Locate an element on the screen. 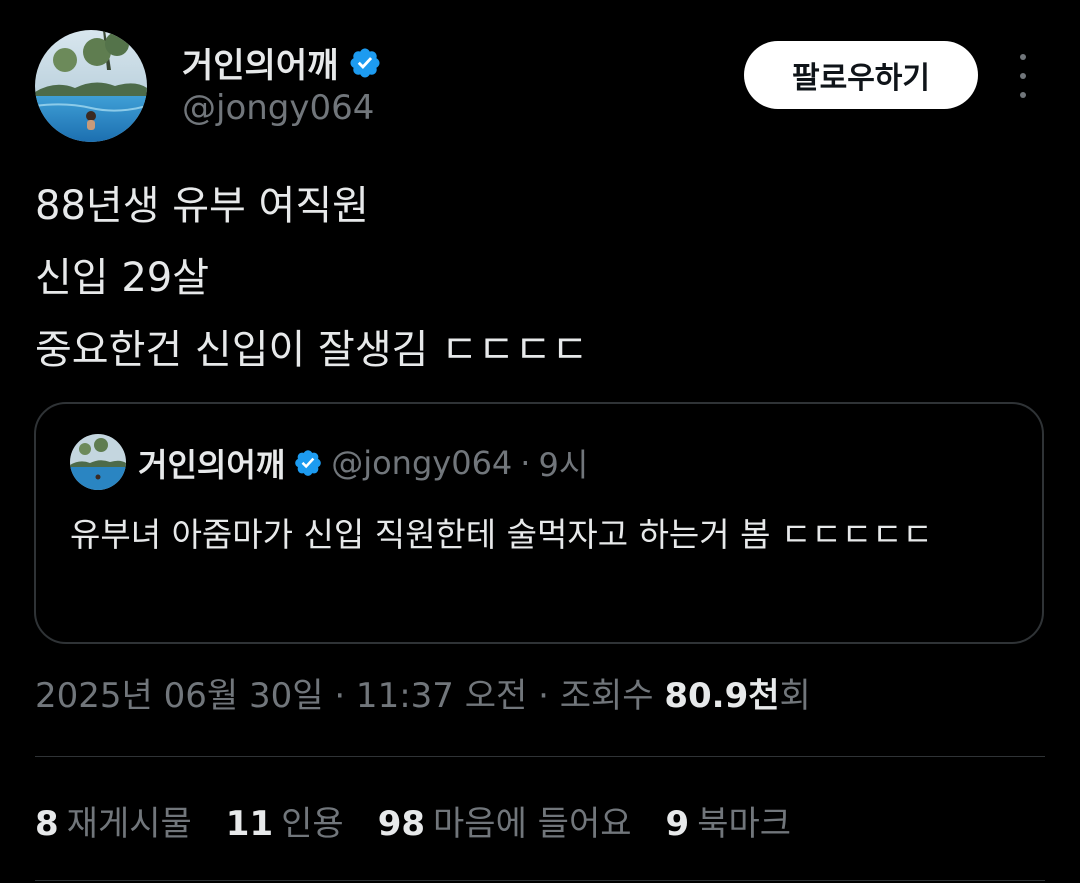 The image size is (1080, 883). stat-label: 재게시물 is located at coordinates (129, 824).